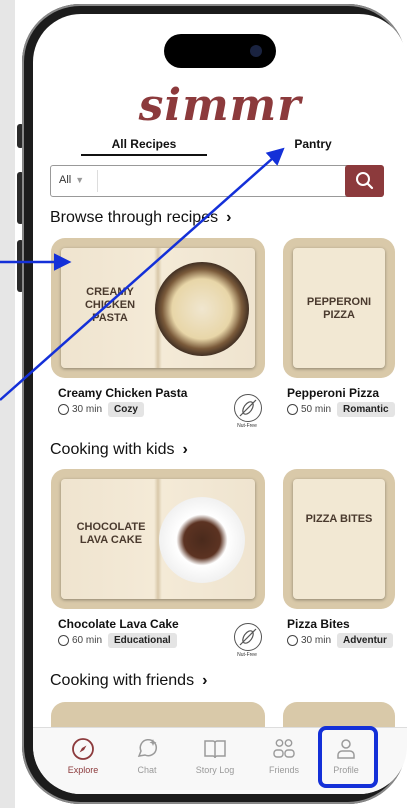 The width and height of the screenshot is (407, 808). I want to click on section-title-friends: Cooking with friends ›, so click(128, 681).